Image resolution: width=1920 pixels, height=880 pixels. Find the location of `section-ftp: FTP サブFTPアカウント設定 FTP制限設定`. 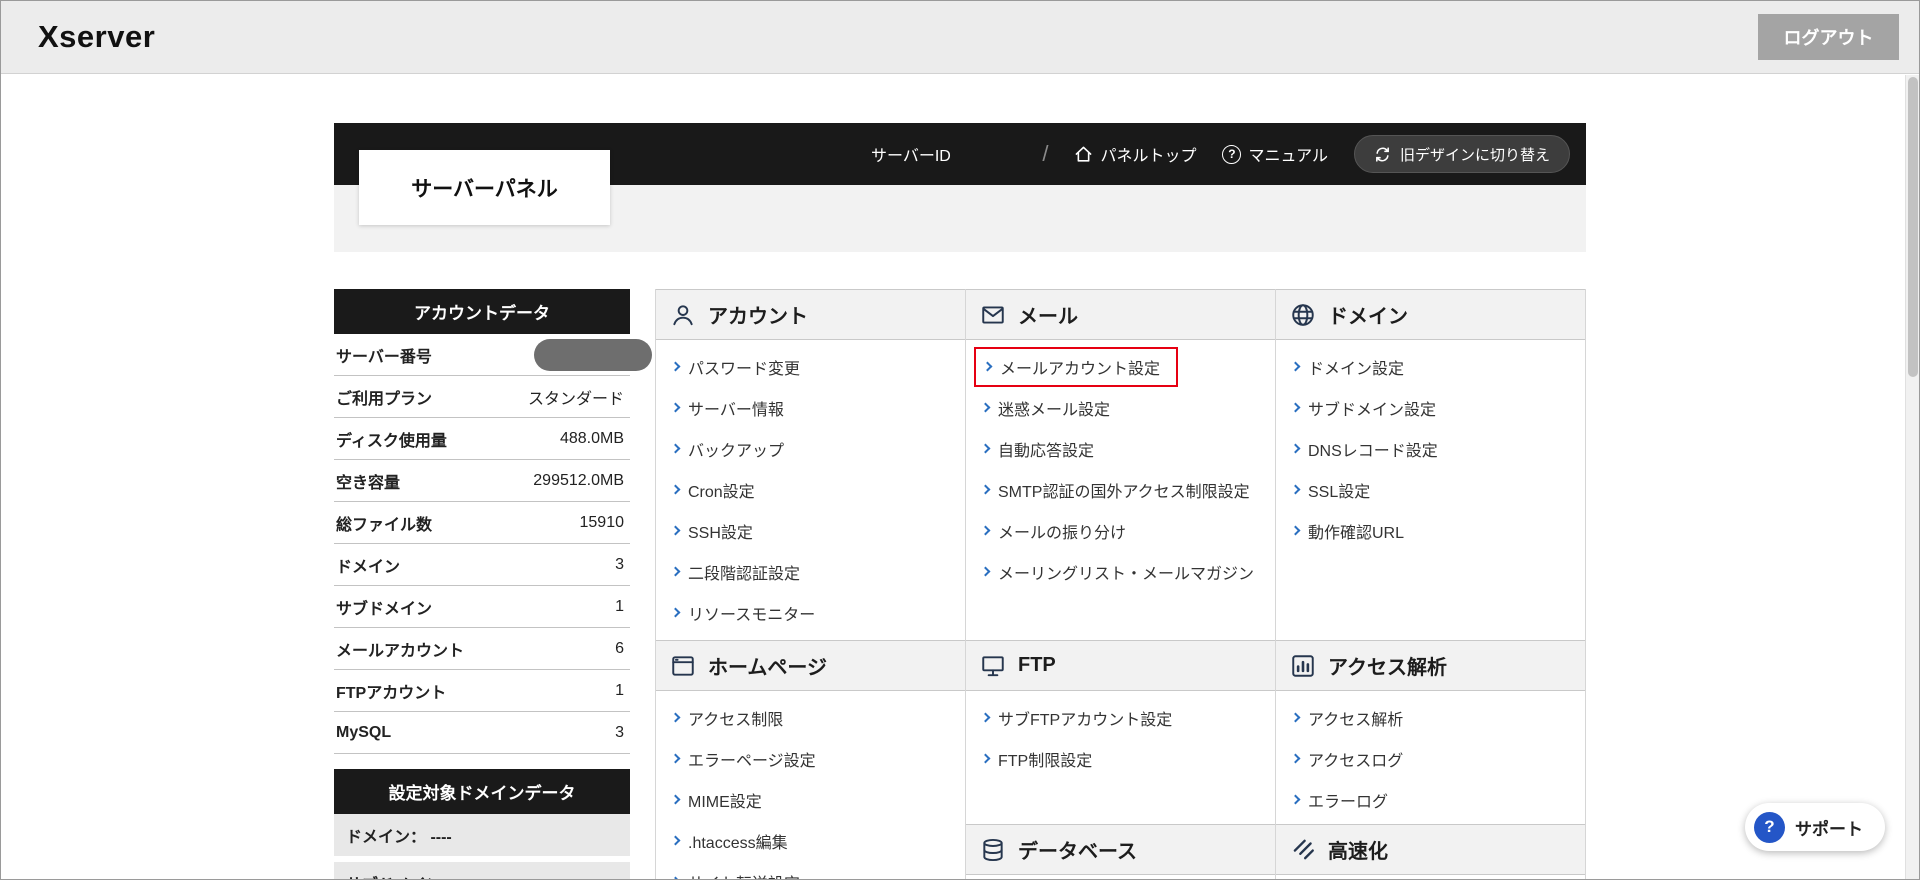

section-ftp: FTP サブFTPアカウント設定 FTP制限設定 is located at coordinates (1120, 732).